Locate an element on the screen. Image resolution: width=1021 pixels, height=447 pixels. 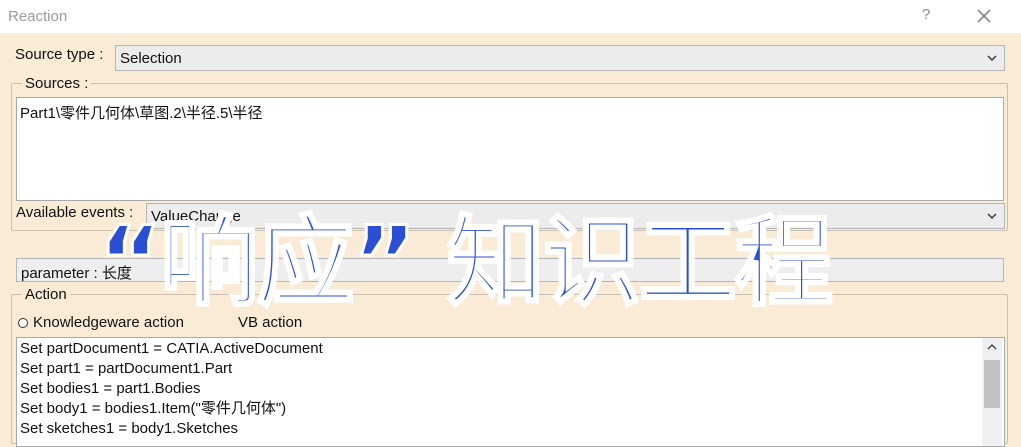
source-type-value: Selection is located at coordinates (151, 58).